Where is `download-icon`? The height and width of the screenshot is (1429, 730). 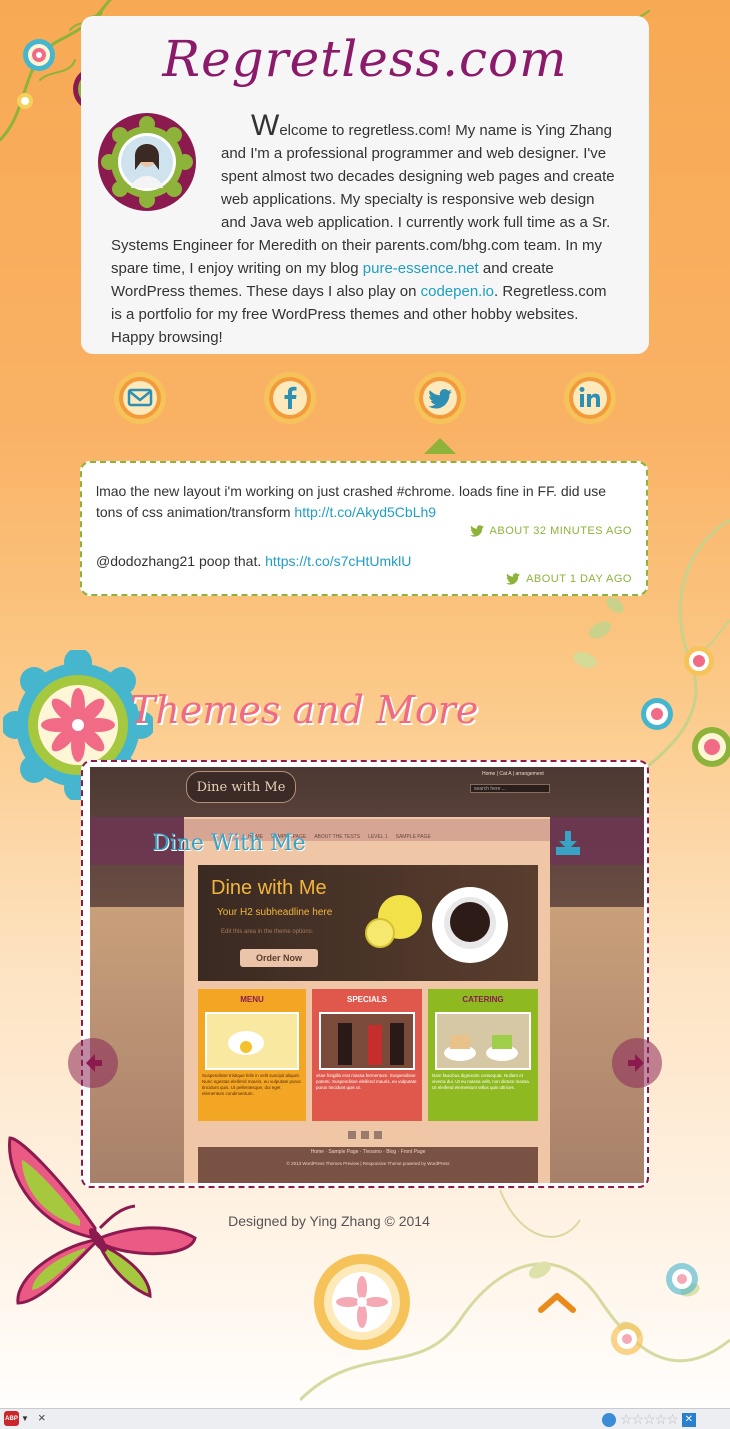
download-icon is located at coordinates (568, 843).